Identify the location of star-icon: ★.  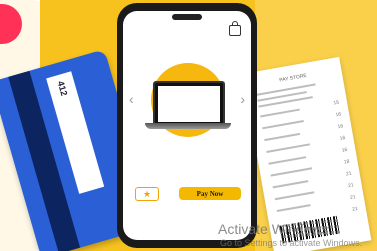
(147, 193).